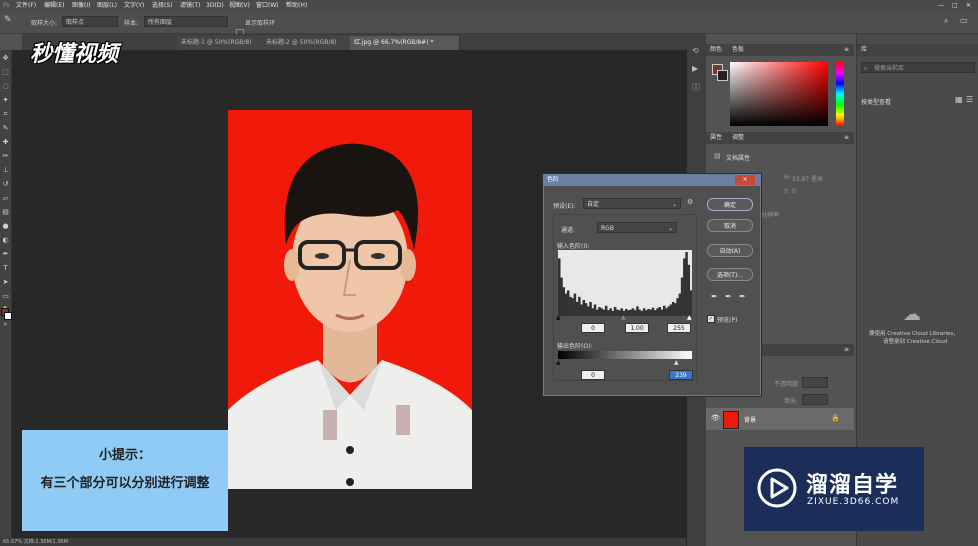 The width and height of the screenshot is (978, 546). Describe the element at coordinates (54, 5) in the screenshot. I see `menu-edit: 编辑(E)` at that location.